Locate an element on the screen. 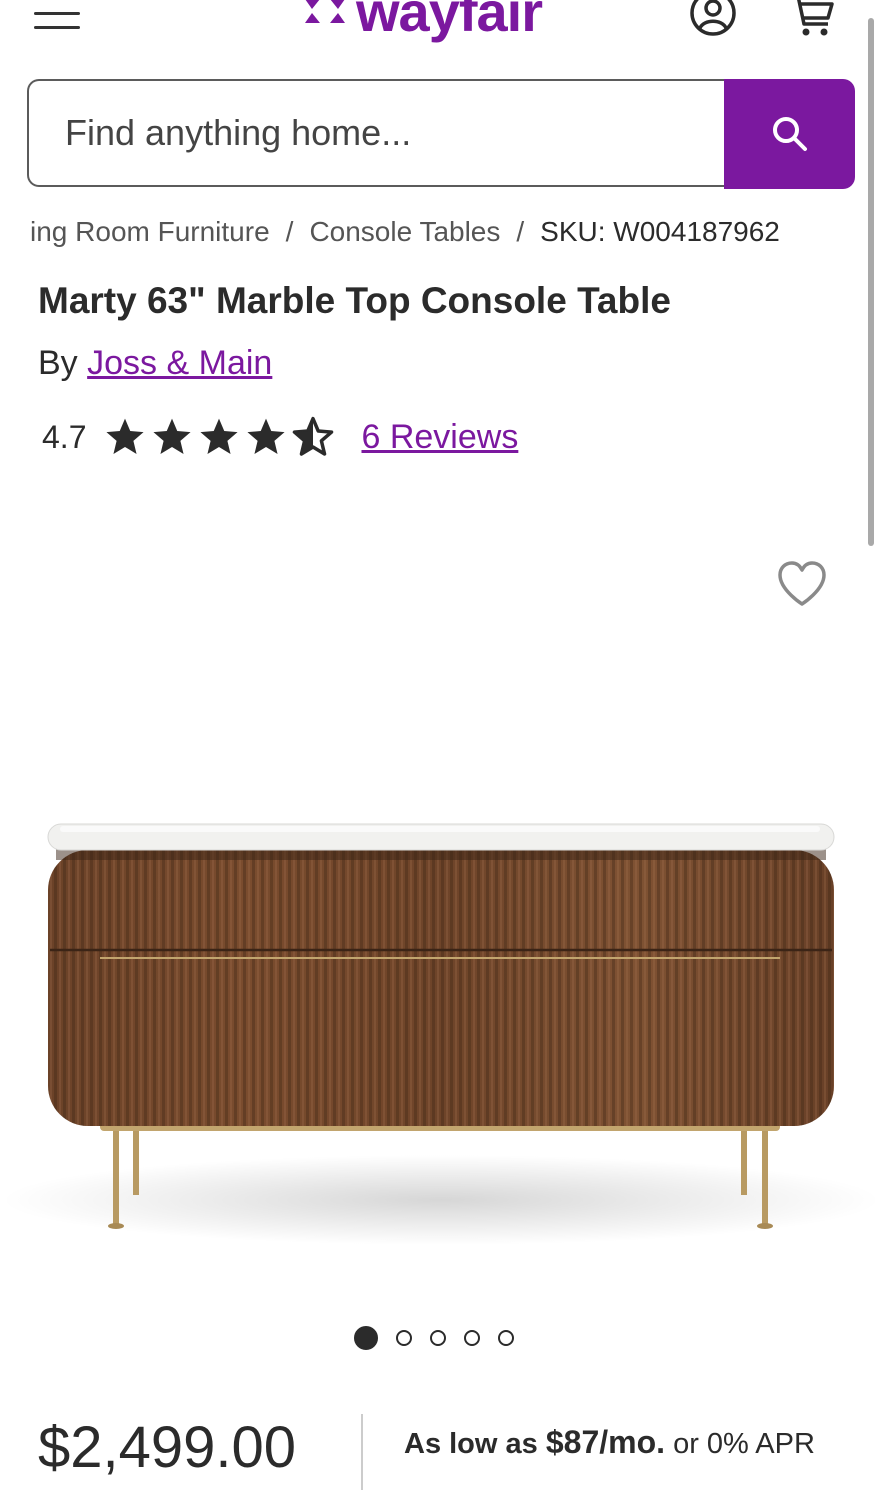 This screenshot has width=882, height=1500. product-title: Marty 63" Marble Top Console Table is located at coordinates (354, 300).